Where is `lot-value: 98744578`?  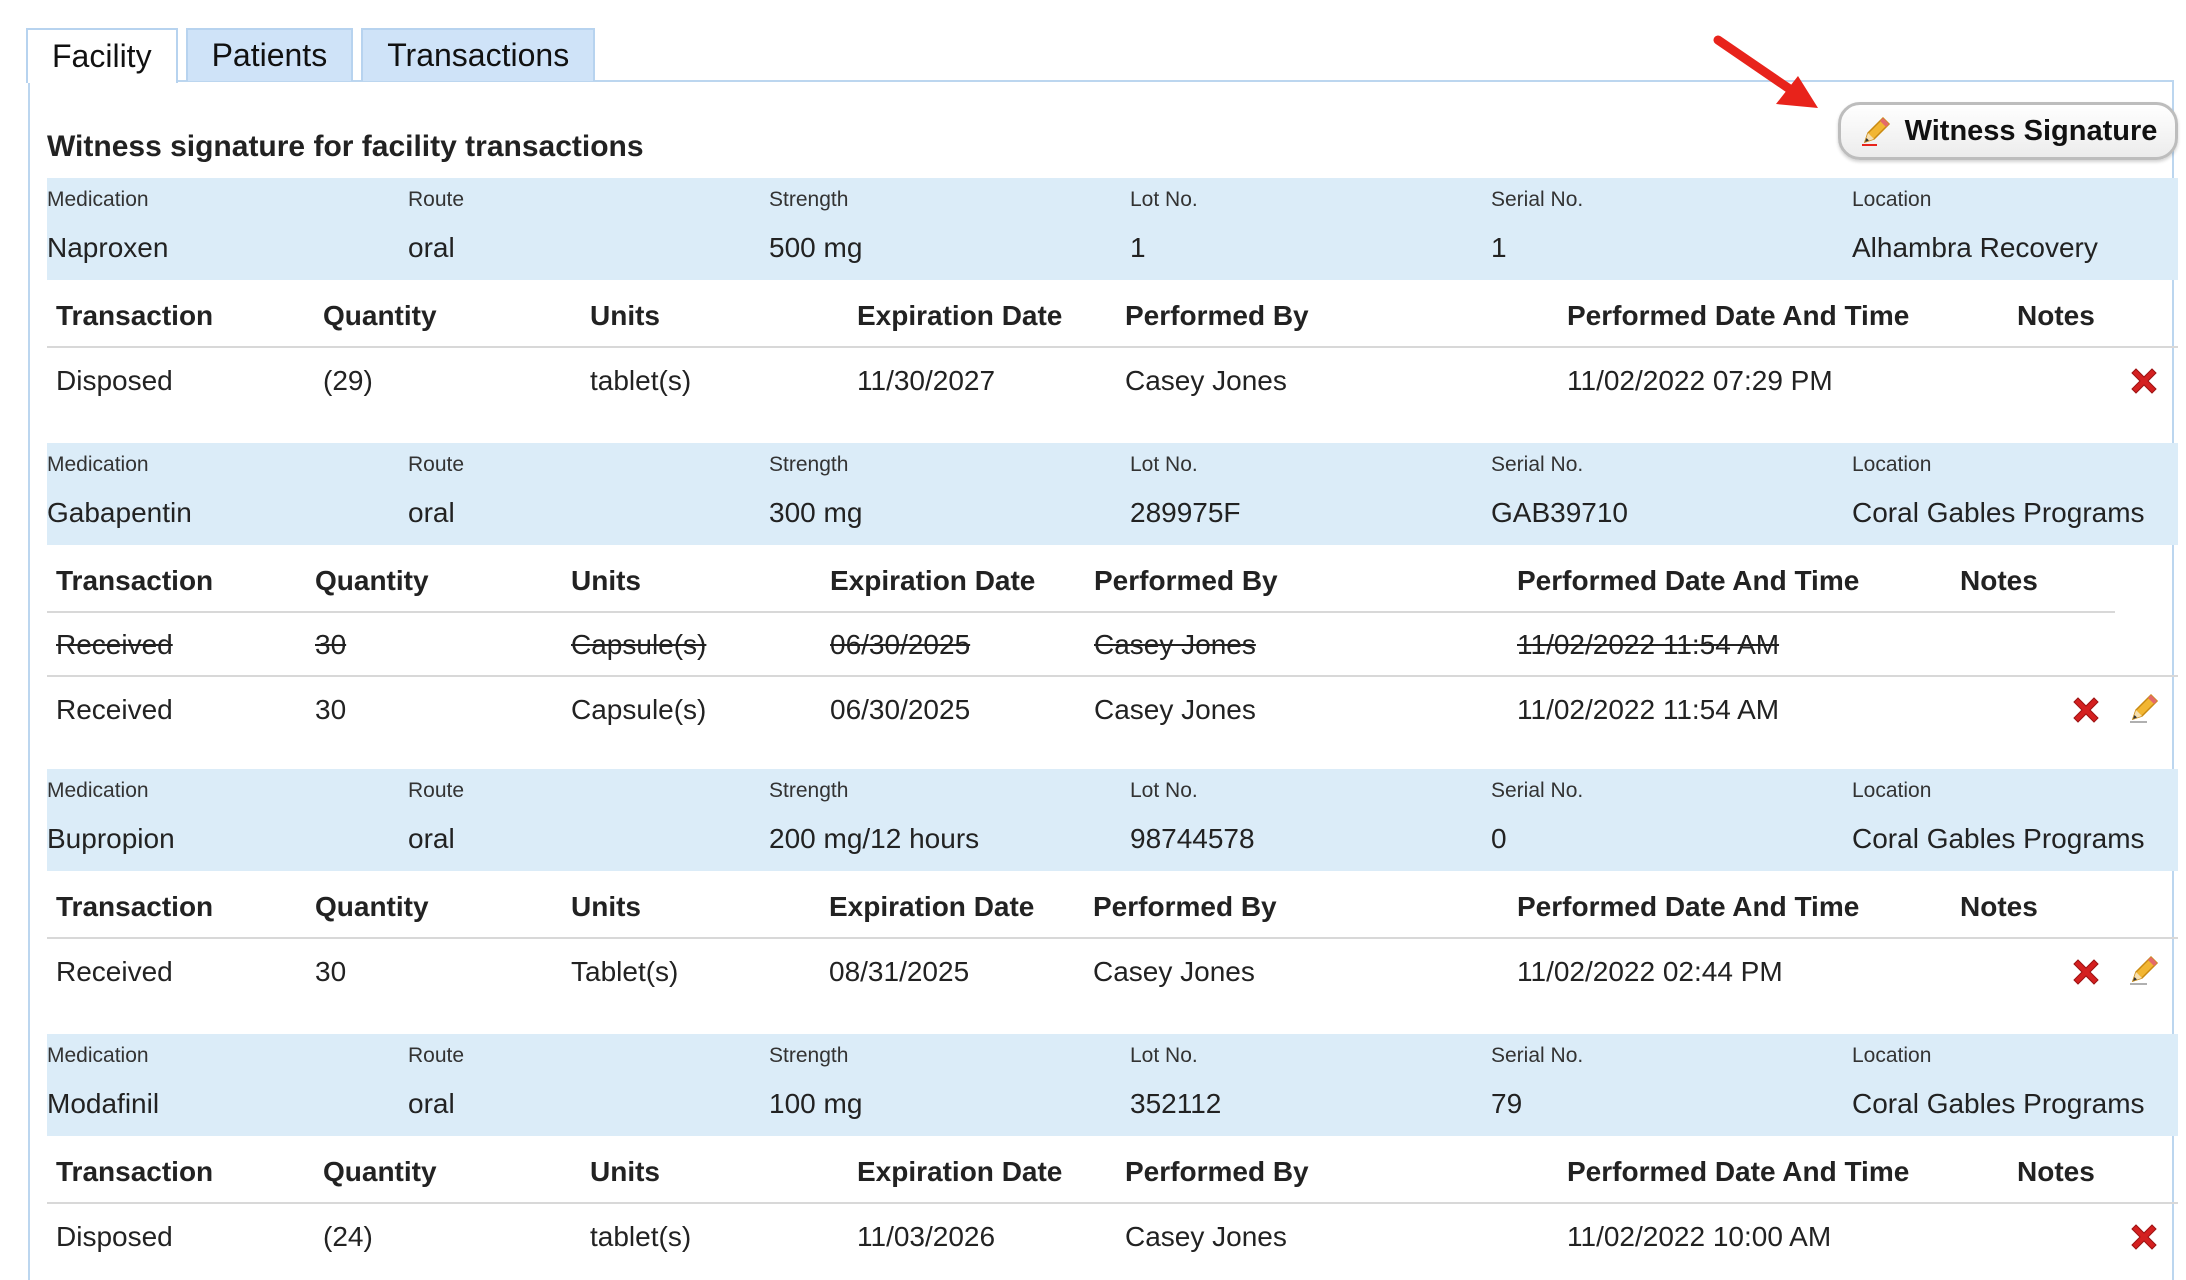 lot-value: 98744578 is located at coordinates (1192, 838).